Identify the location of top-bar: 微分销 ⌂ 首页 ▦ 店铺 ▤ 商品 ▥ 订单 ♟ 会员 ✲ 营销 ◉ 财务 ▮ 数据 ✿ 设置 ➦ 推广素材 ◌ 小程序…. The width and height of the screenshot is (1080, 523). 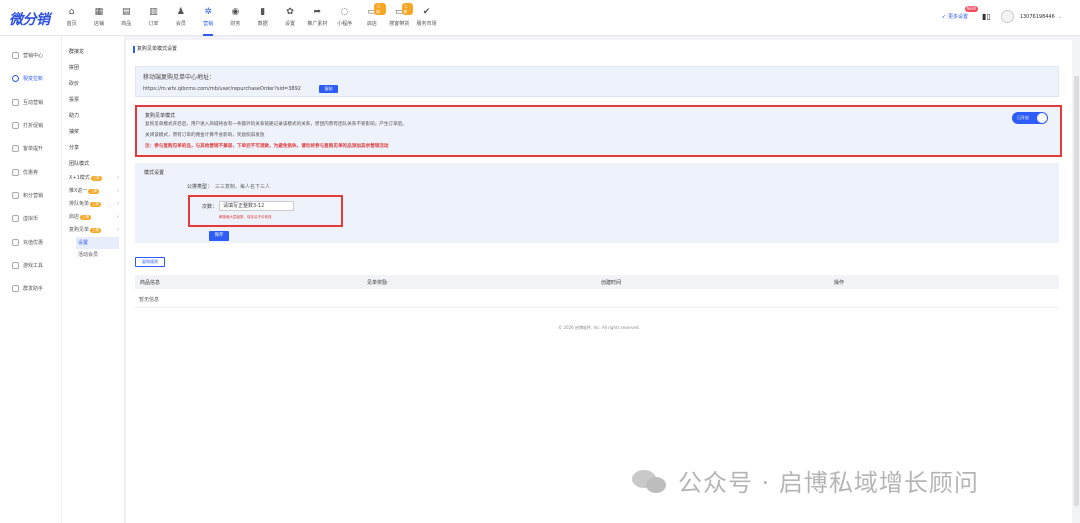
(540, 18).